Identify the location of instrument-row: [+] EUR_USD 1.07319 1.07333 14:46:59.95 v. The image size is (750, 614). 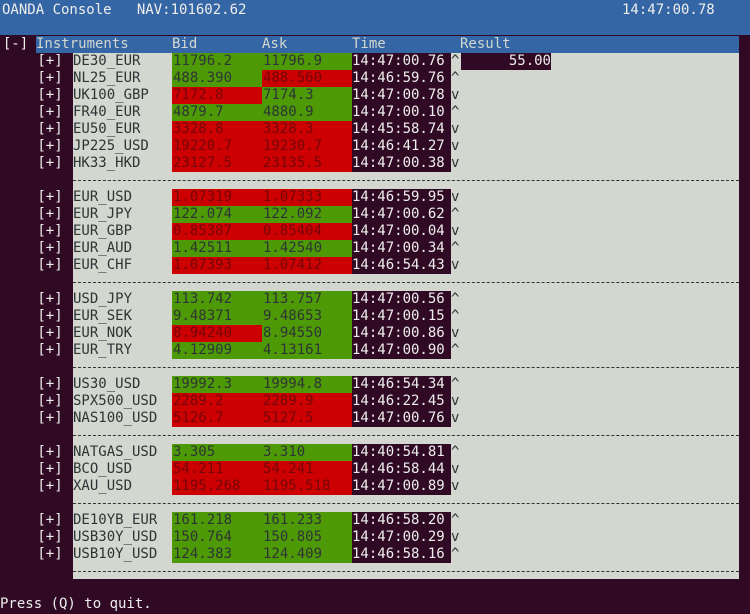
(375, 197).